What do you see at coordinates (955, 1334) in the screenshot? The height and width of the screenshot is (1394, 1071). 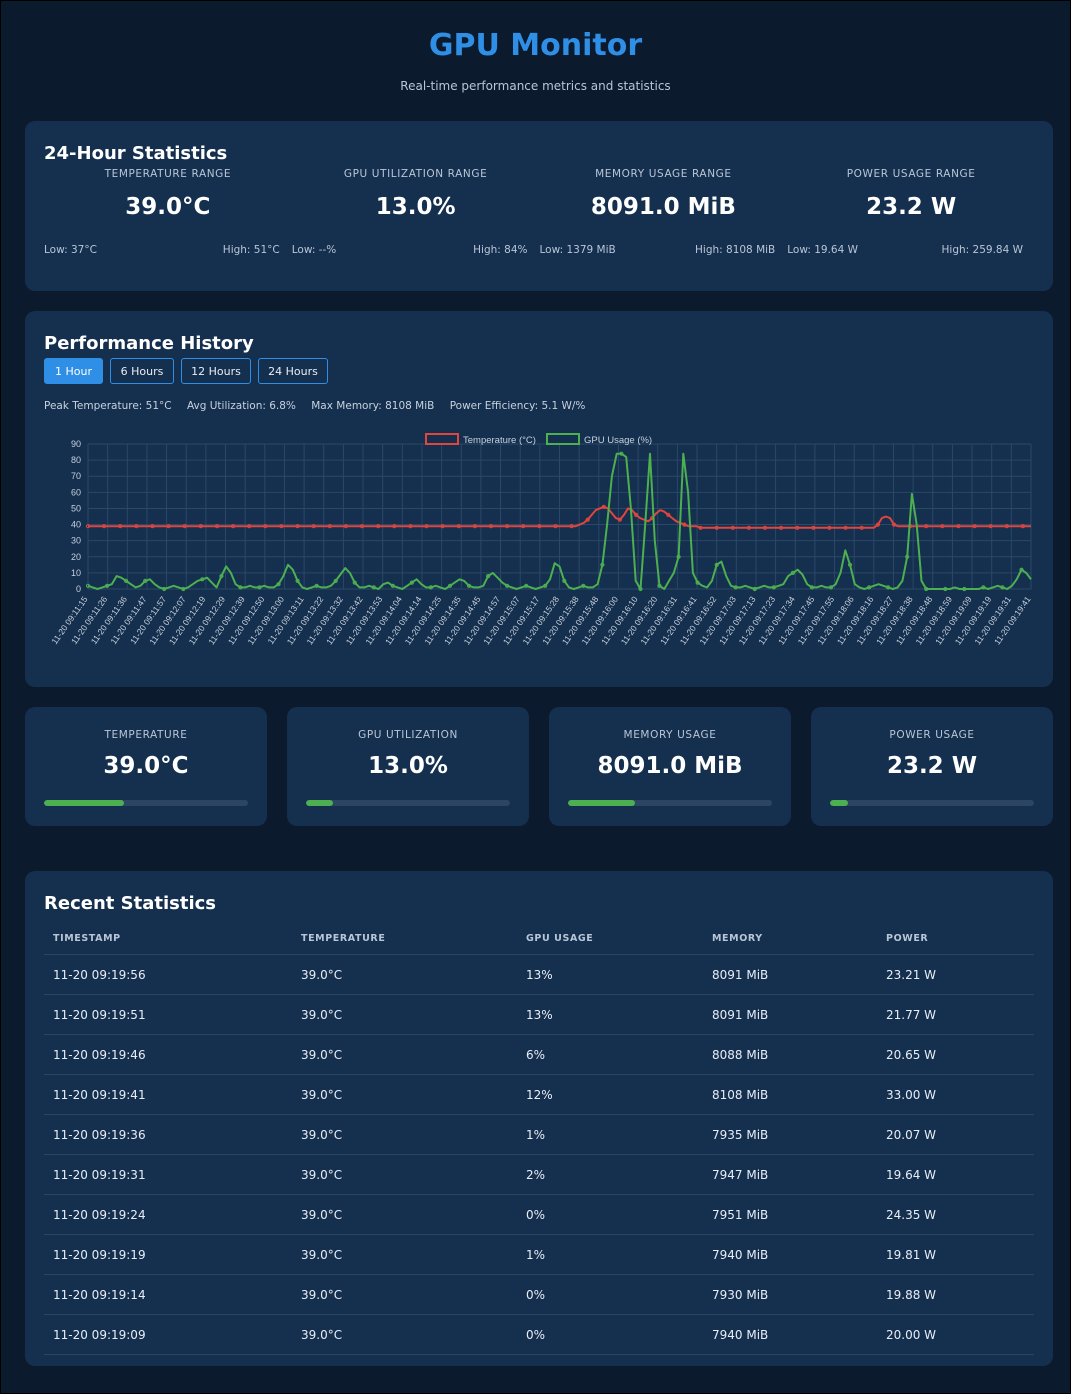 I see `cell-power: 20.00 W` at bounding box center [955, 1334].